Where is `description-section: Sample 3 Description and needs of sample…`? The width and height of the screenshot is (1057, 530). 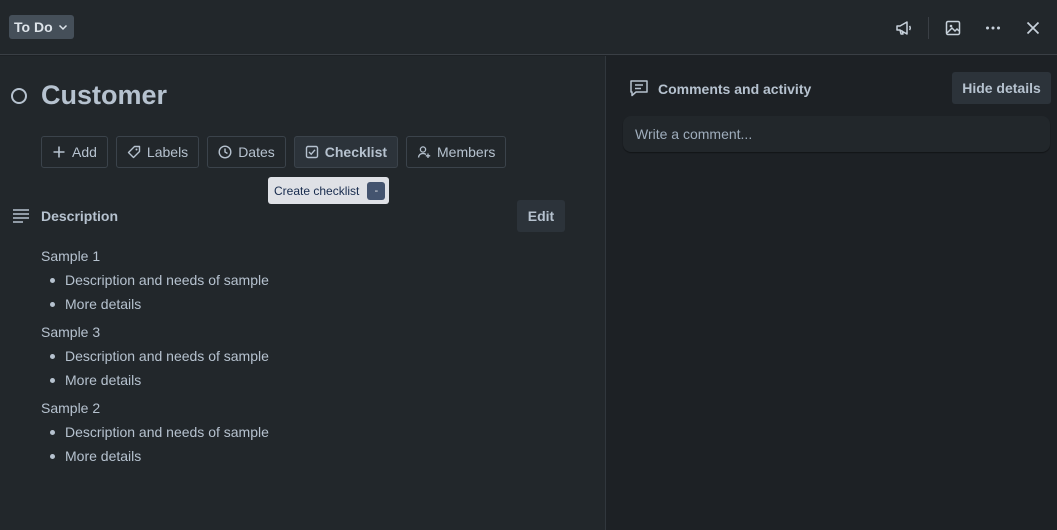 description-section: Sample 3 Description and needs of sample… is located at coordinates (311, 356).